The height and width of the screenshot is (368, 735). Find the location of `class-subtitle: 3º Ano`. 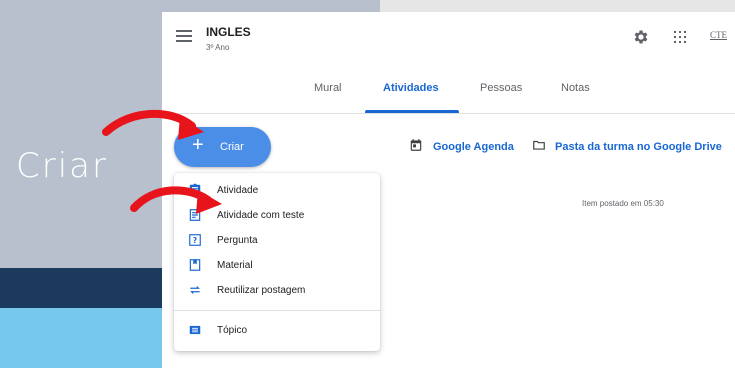

class-subtitle: 3º Ano is located at coordinates (218, 47).